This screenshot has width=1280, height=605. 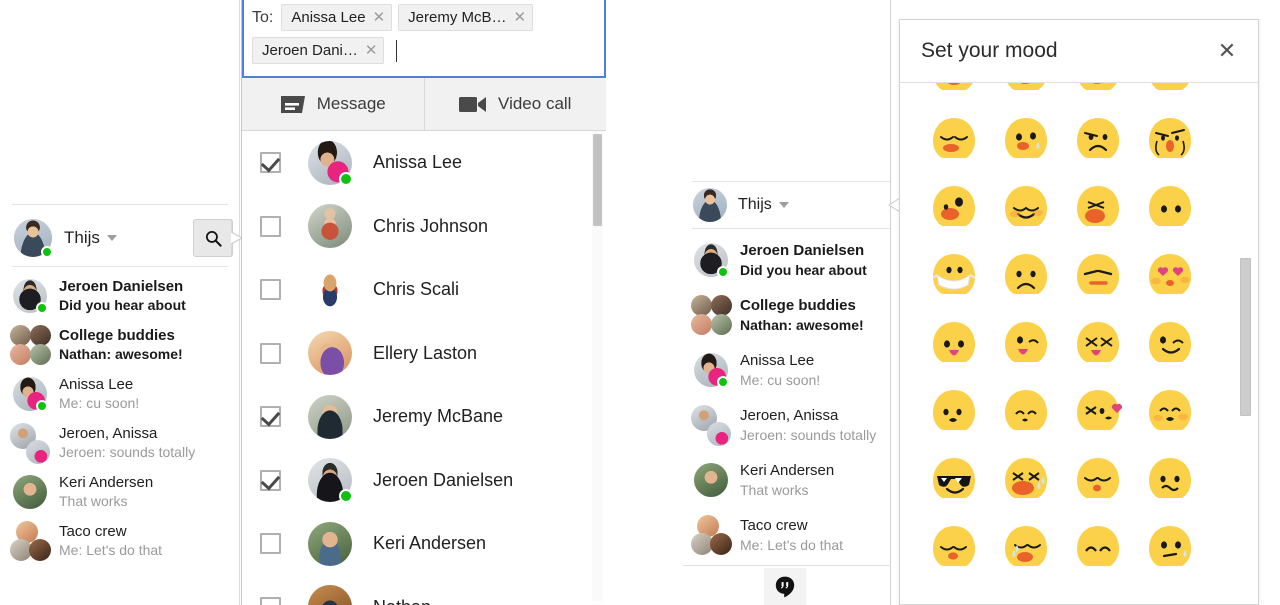 I want to click on compose-mode-tabs: Message Video call, so click(x=424, y=104).